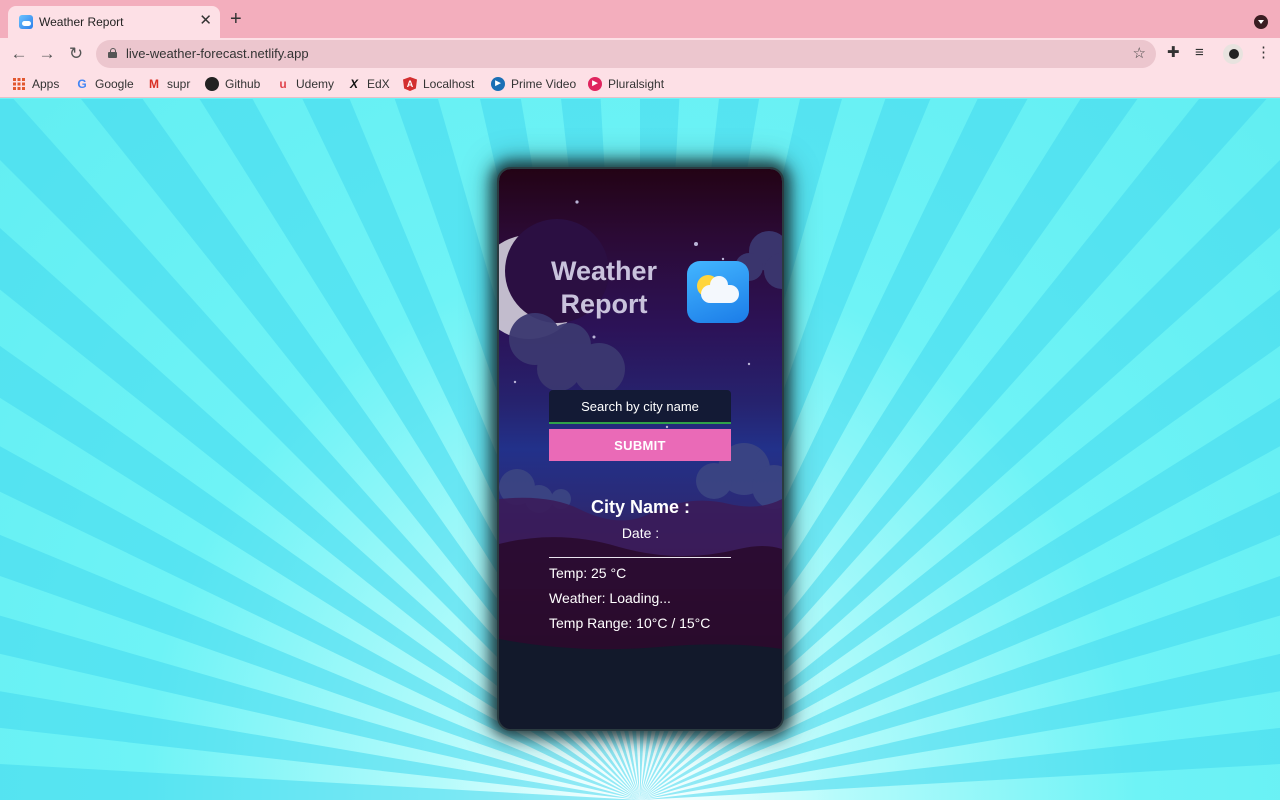 This screenshot has height=800, width=1280. I want to click on new-tab-button: +, so click(236, 19).